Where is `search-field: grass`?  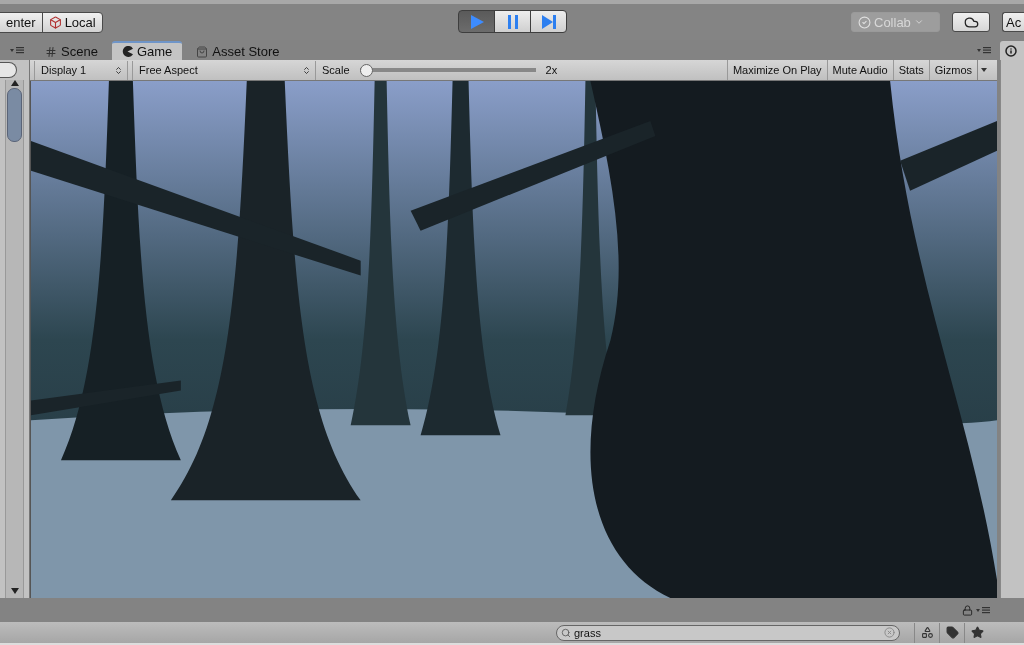 search-field: grass is located at coordinates (728, 632).